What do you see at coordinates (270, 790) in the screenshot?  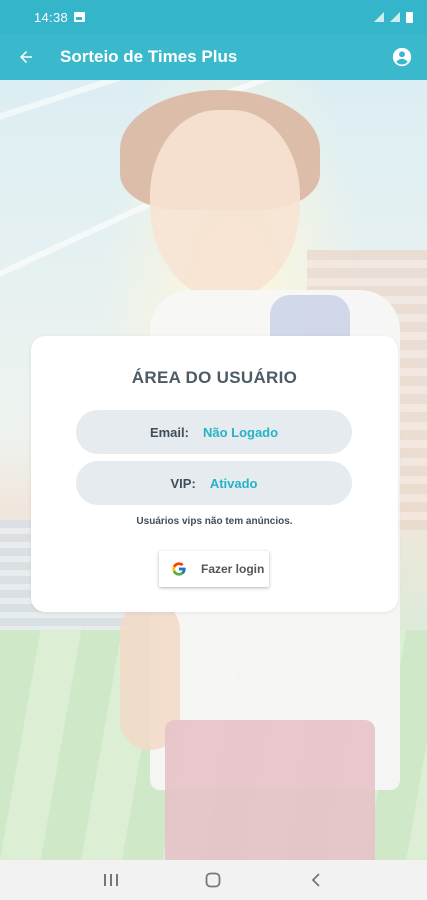 I see `player-shorts` at bounding box center [270, 790].